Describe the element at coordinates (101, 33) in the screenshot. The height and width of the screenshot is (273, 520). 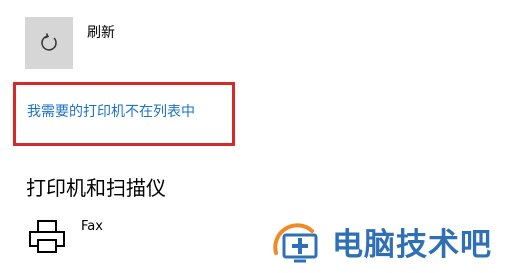
I see `refresh-label: 刷新` at that location.